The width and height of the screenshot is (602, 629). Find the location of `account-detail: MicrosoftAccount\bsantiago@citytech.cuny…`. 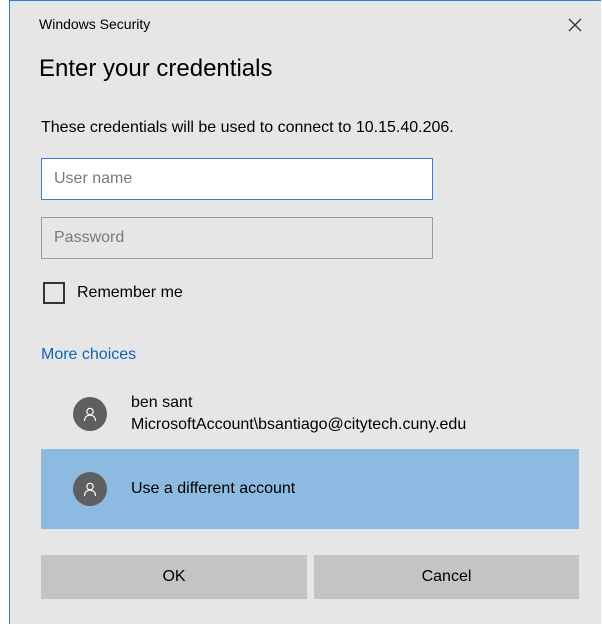

account-detail: MicrosoftAccount\bsantiago@citytech.cuny… is located at coordinates (299, 424).